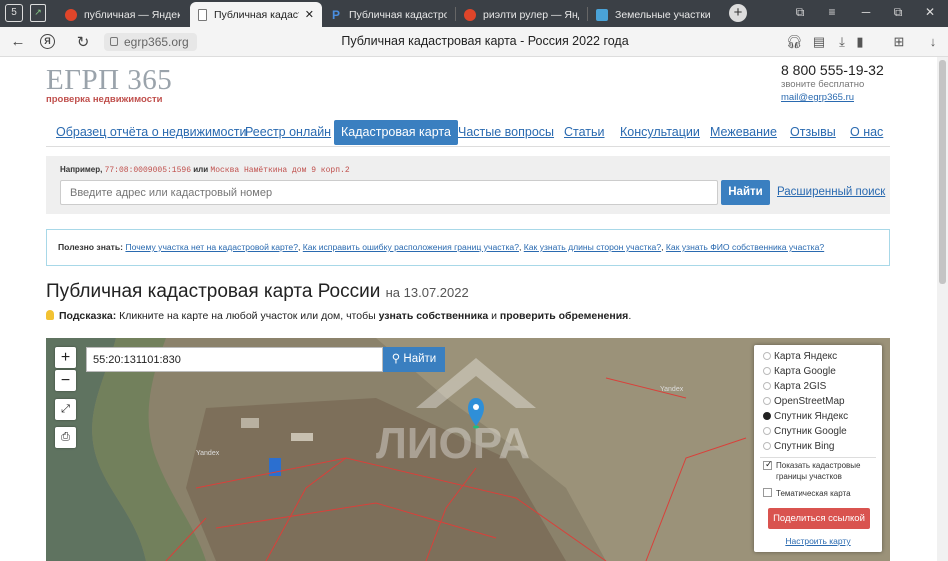 The width and height of the screenshot is (948, 561). Describe the element at coordinates (279, 170) in the screenshot. I see `example-address: Москва Намёткина дом 9 корп.2` at that location.